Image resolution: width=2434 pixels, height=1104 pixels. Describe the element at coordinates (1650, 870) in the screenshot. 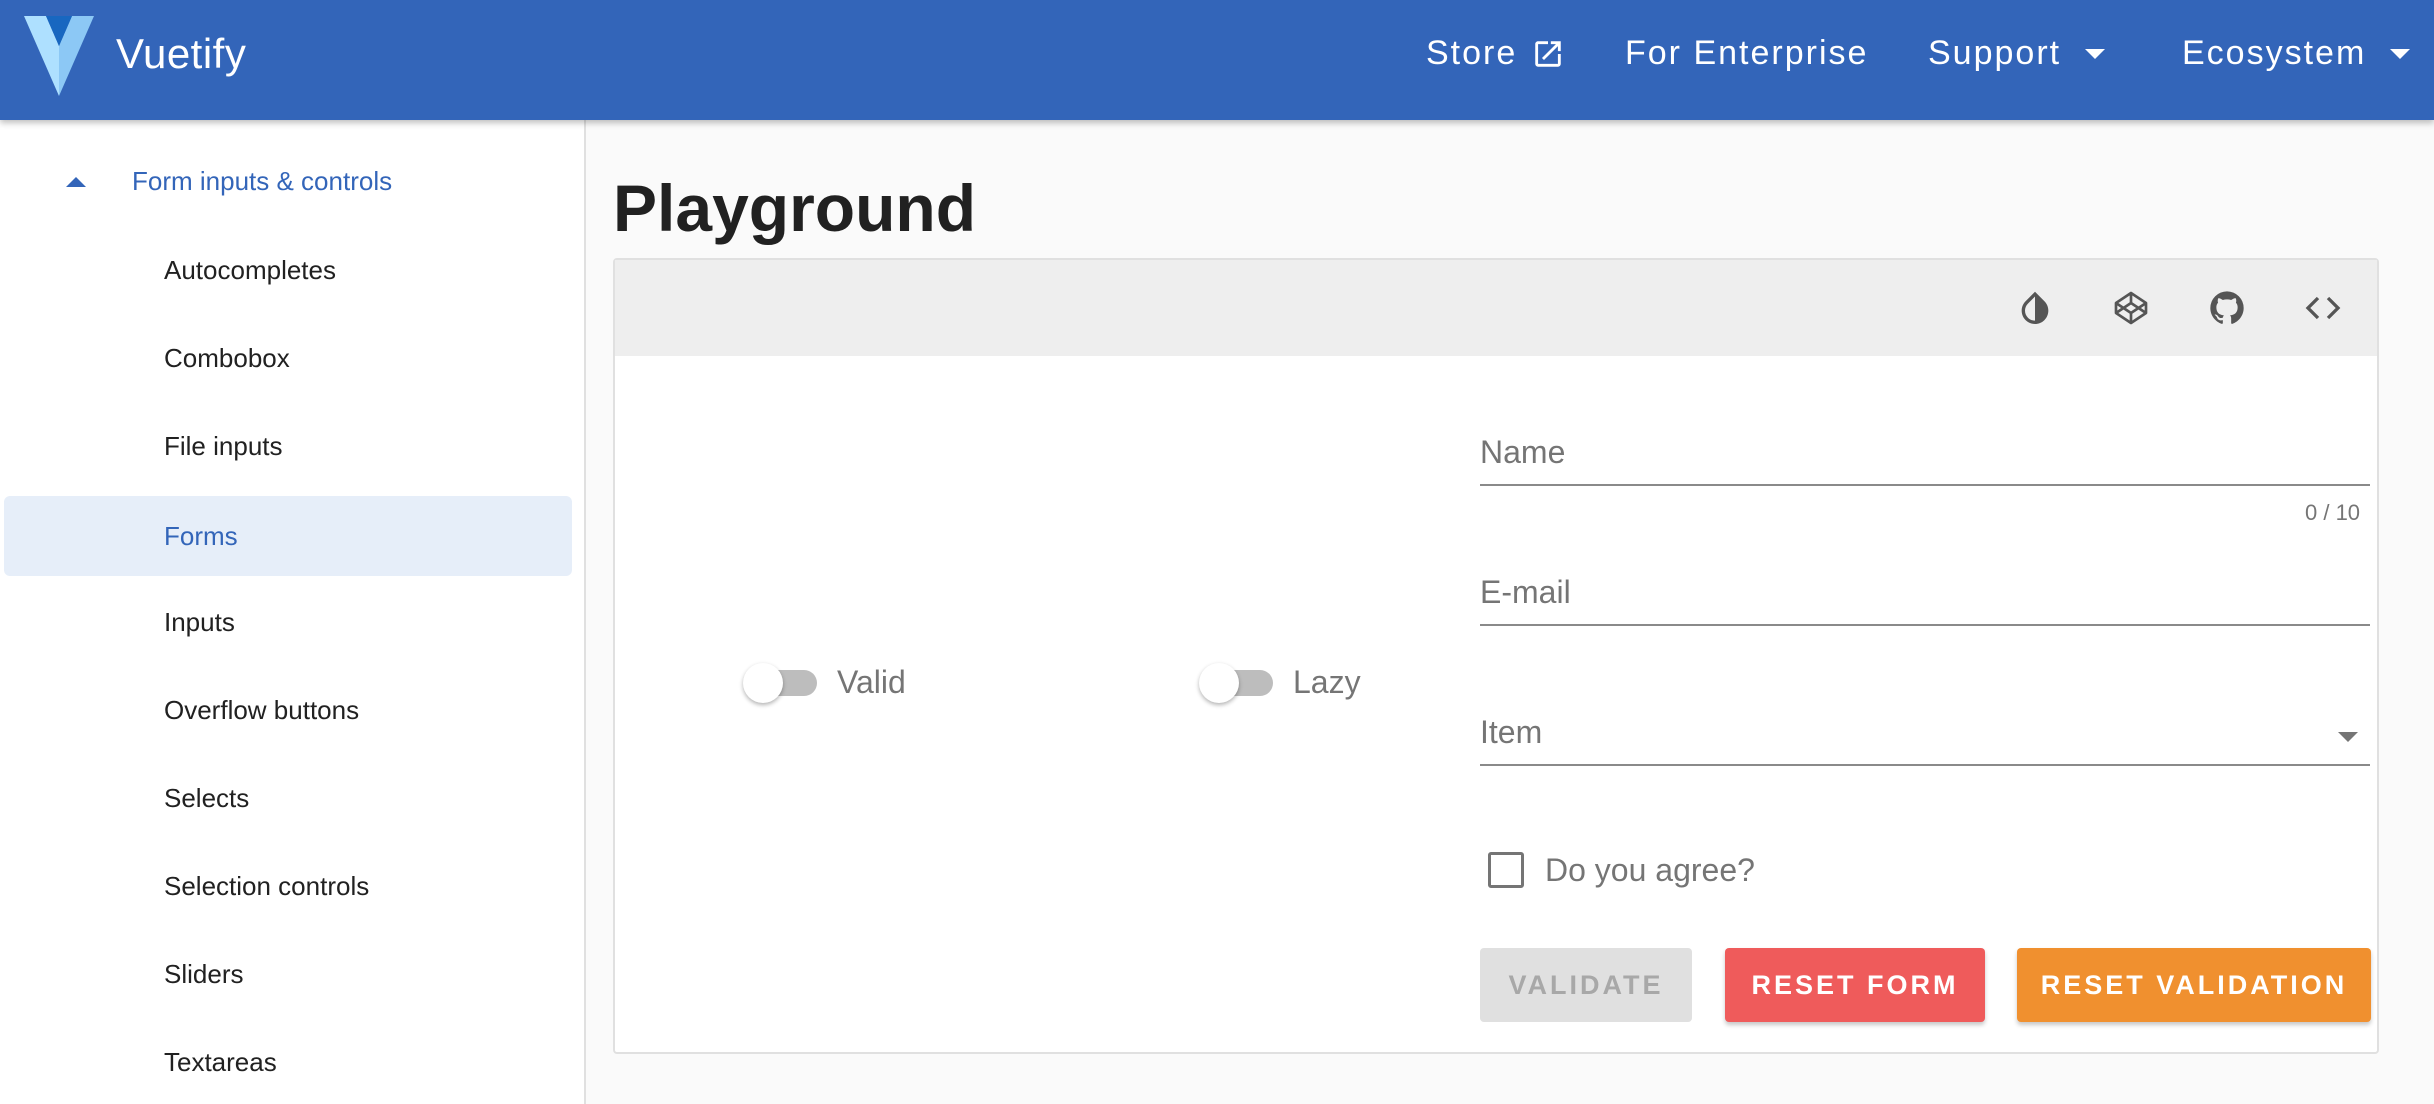

I see `agree-checkbox-label: Do you agree?` at that location.